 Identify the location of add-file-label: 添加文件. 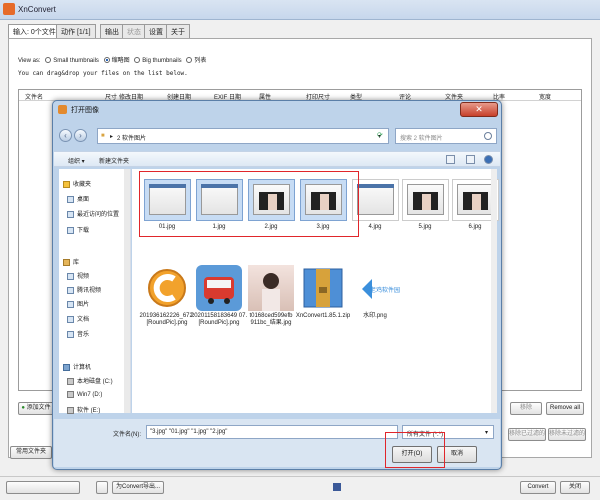
(38, 408).